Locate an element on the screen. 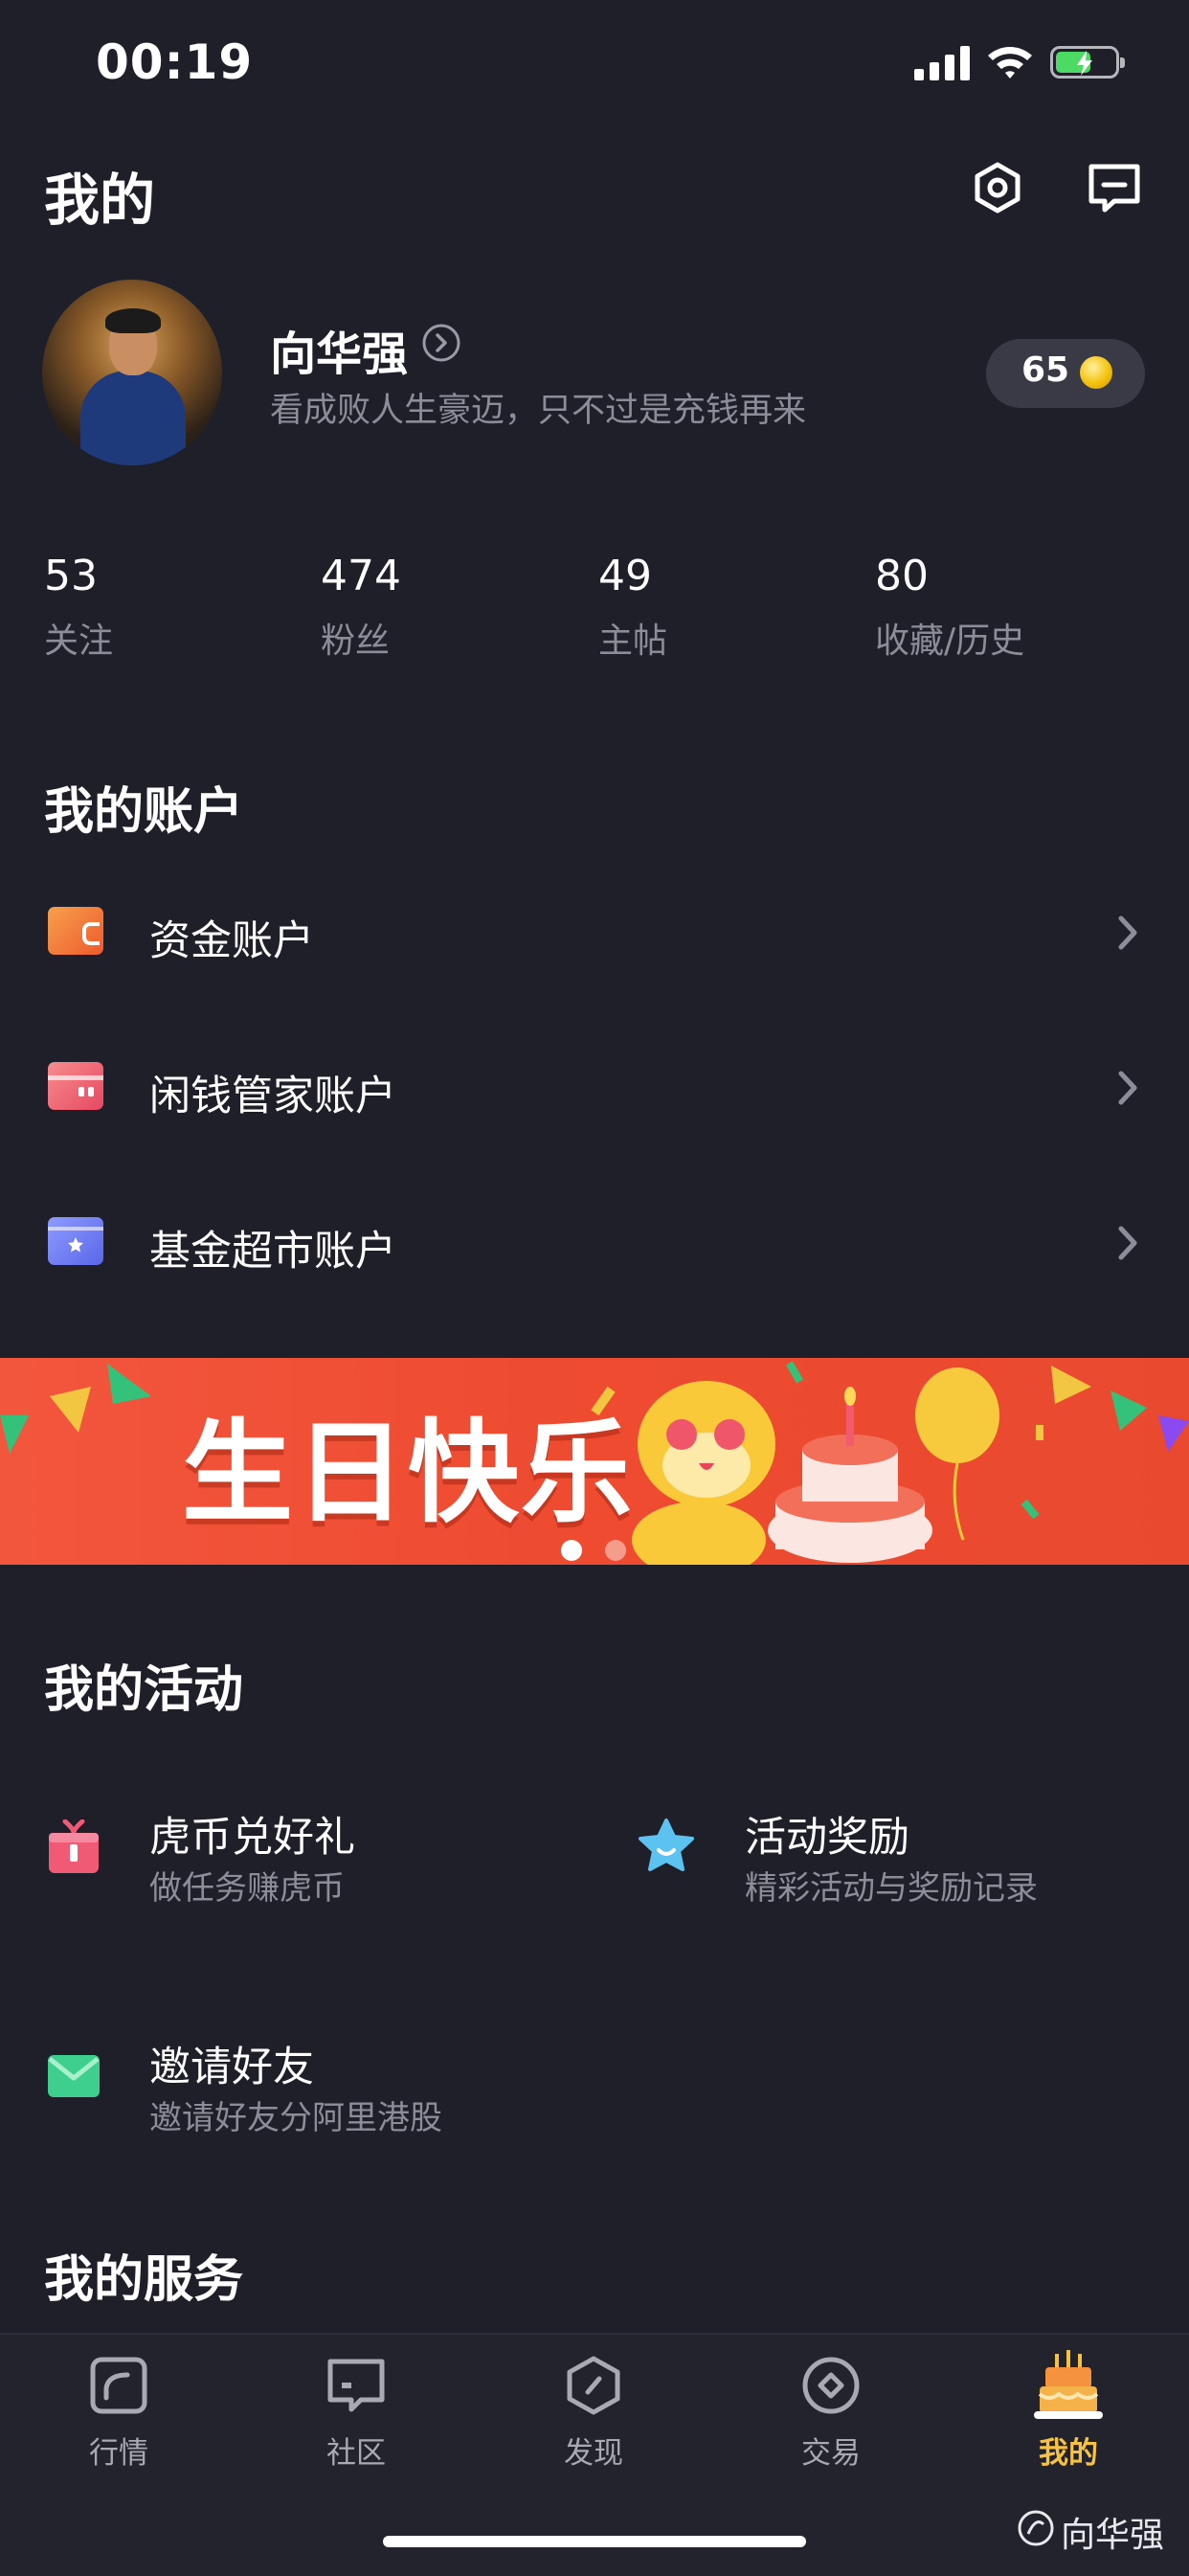 This screenshot has height=2576, width=1189. status-time: 00:19 is located at coordinates (175, 62).